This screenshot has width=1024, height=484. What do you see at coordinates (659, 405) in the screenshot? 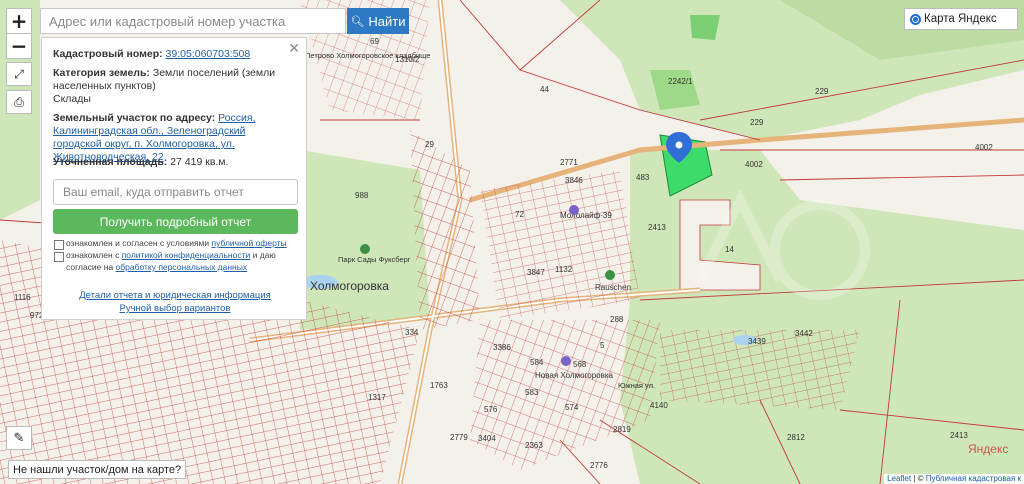
I see `parcel-number-label: 4140` at bounding box center [659, 405].